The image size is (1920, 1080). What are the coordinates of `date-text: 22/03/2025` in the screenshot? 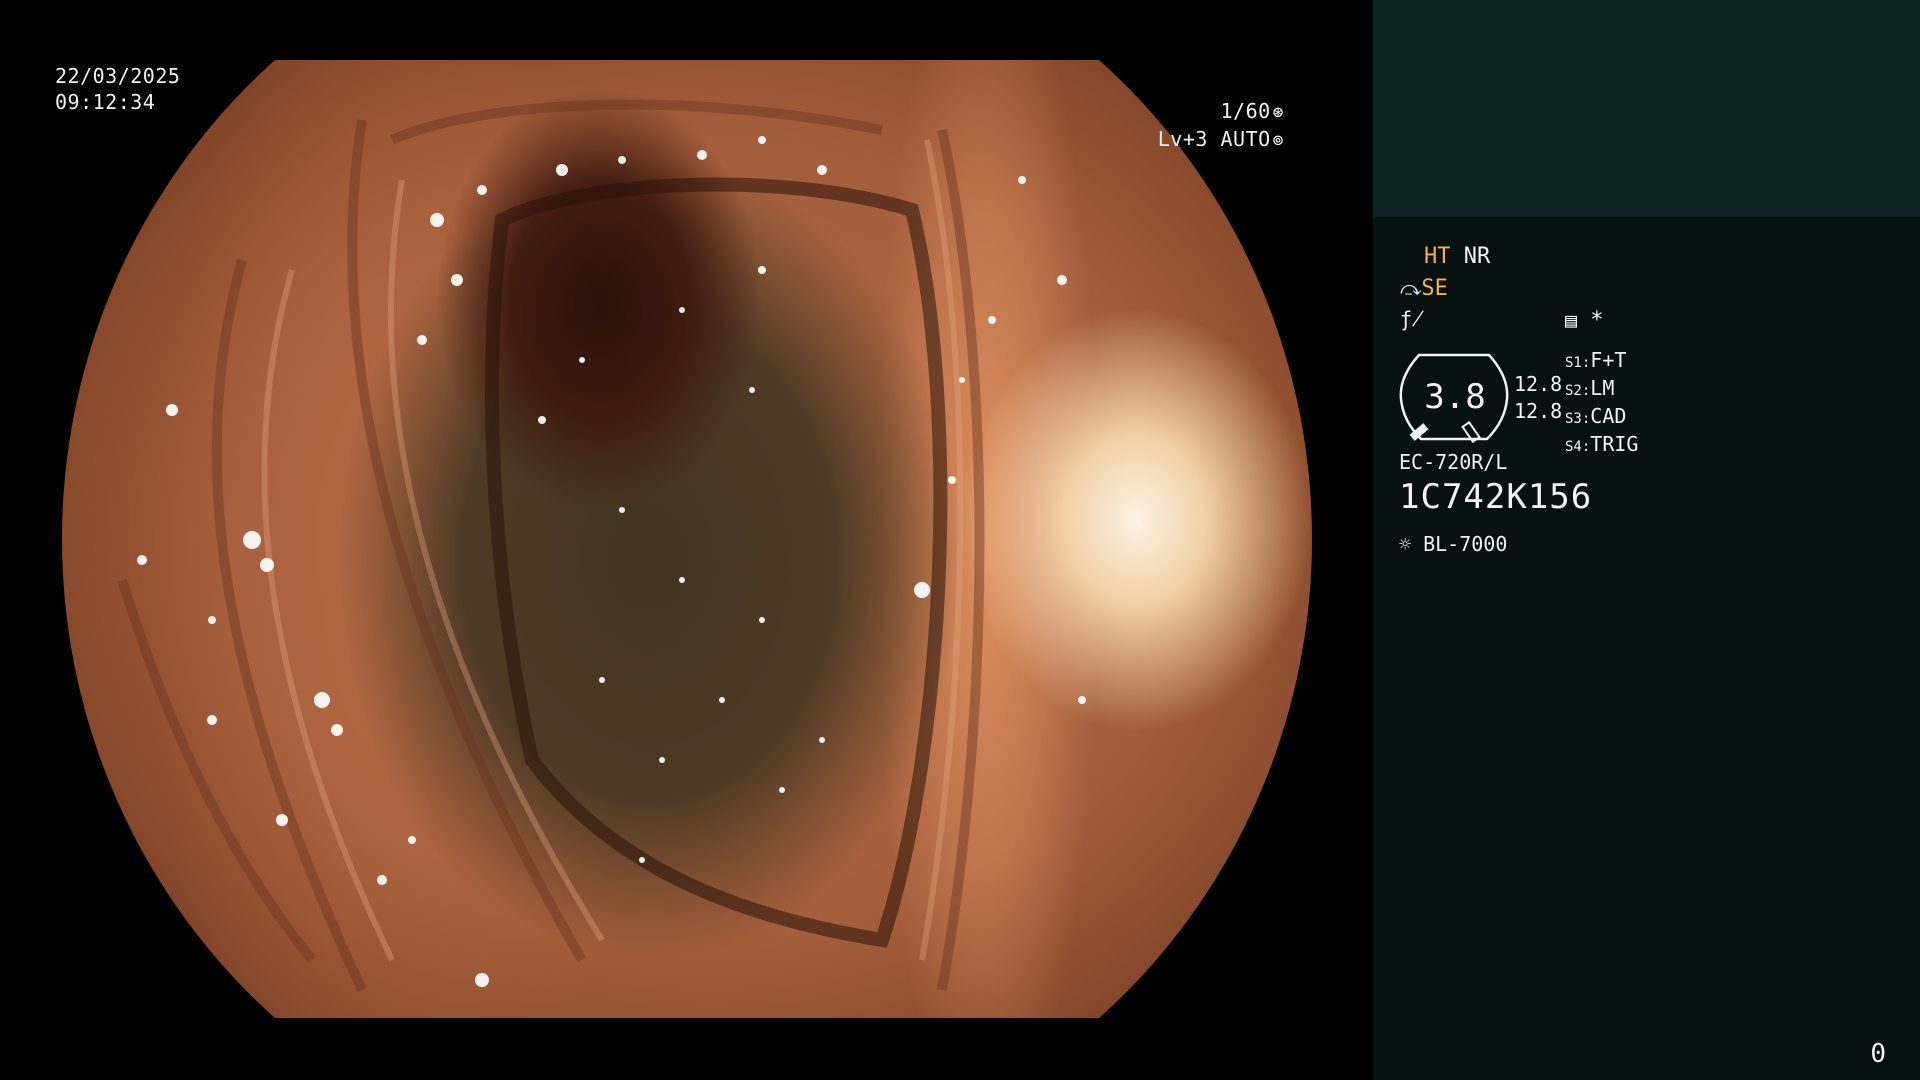 It's located at (118, 76).